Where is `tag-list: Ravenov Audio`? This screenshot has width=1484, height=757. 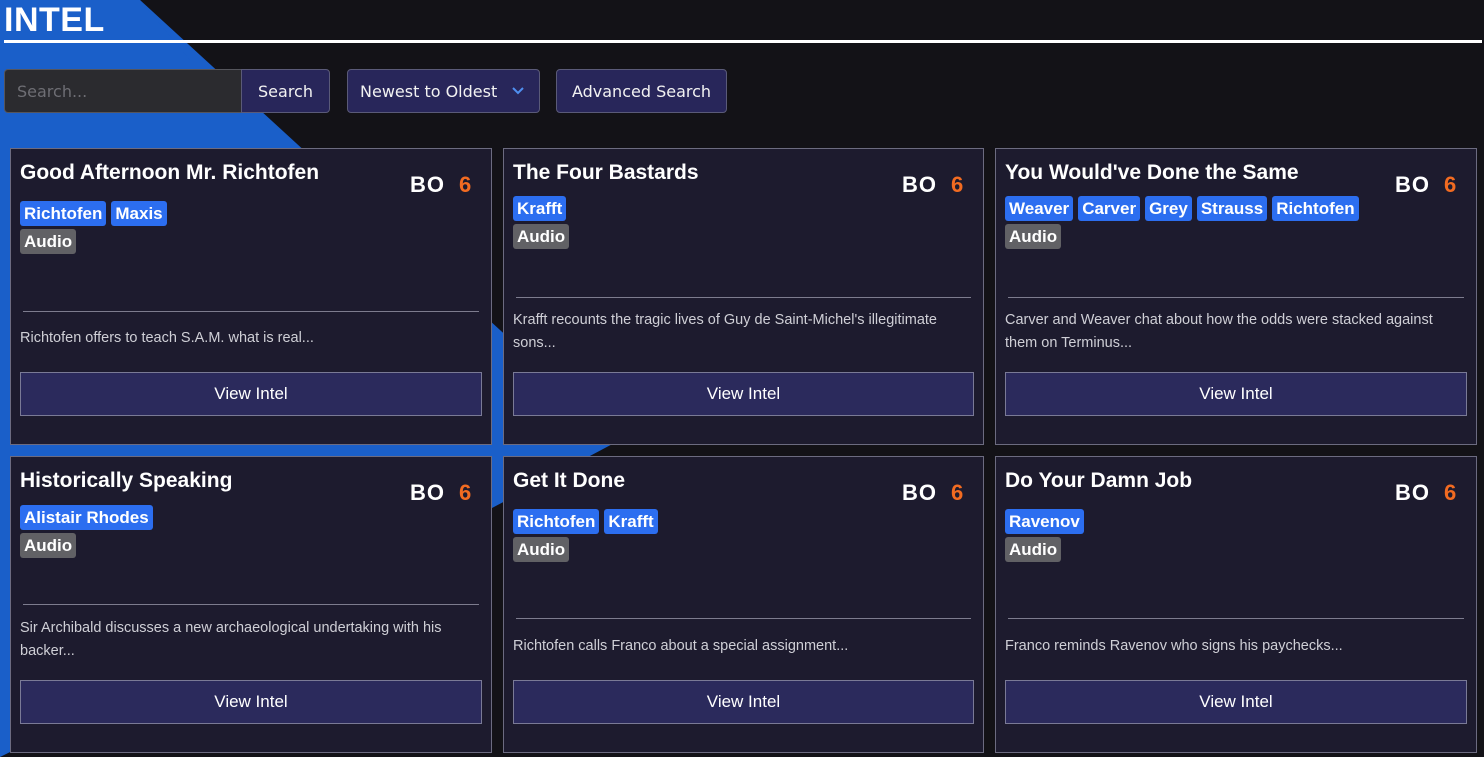
tag-list: Ravenov Audio is located at coordinates (1205, 537).